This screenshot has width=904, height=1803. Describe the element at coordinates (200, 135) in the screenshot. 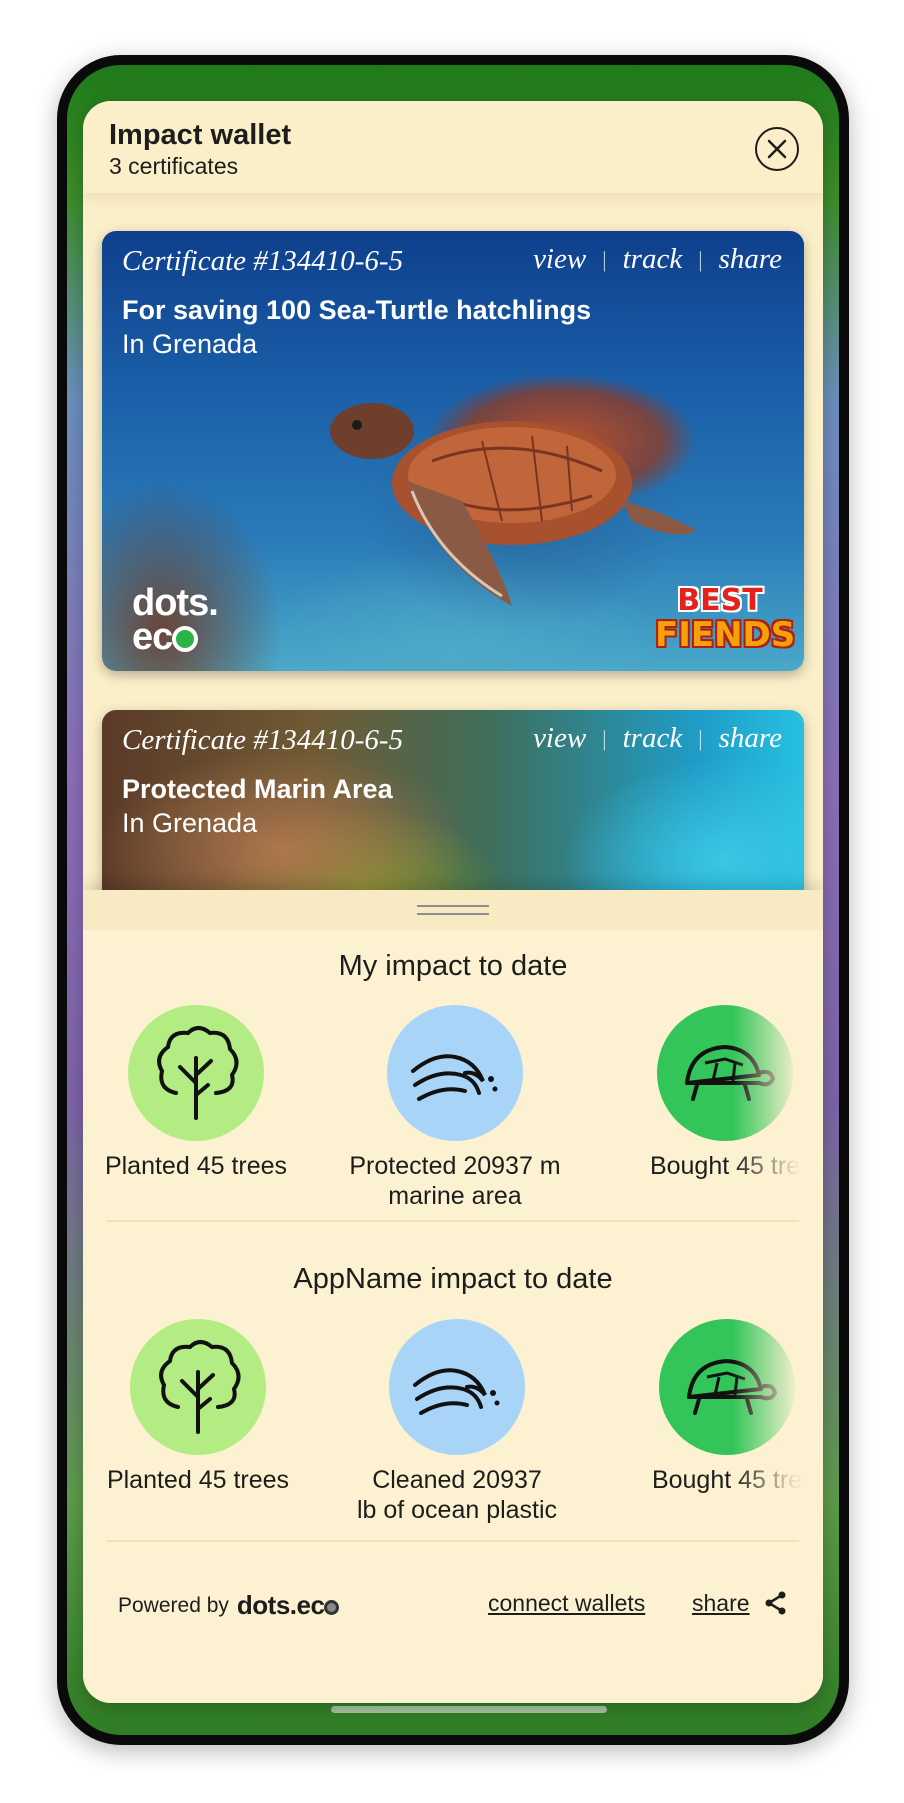

I see `wallet-title: Impact wallet` at that location.